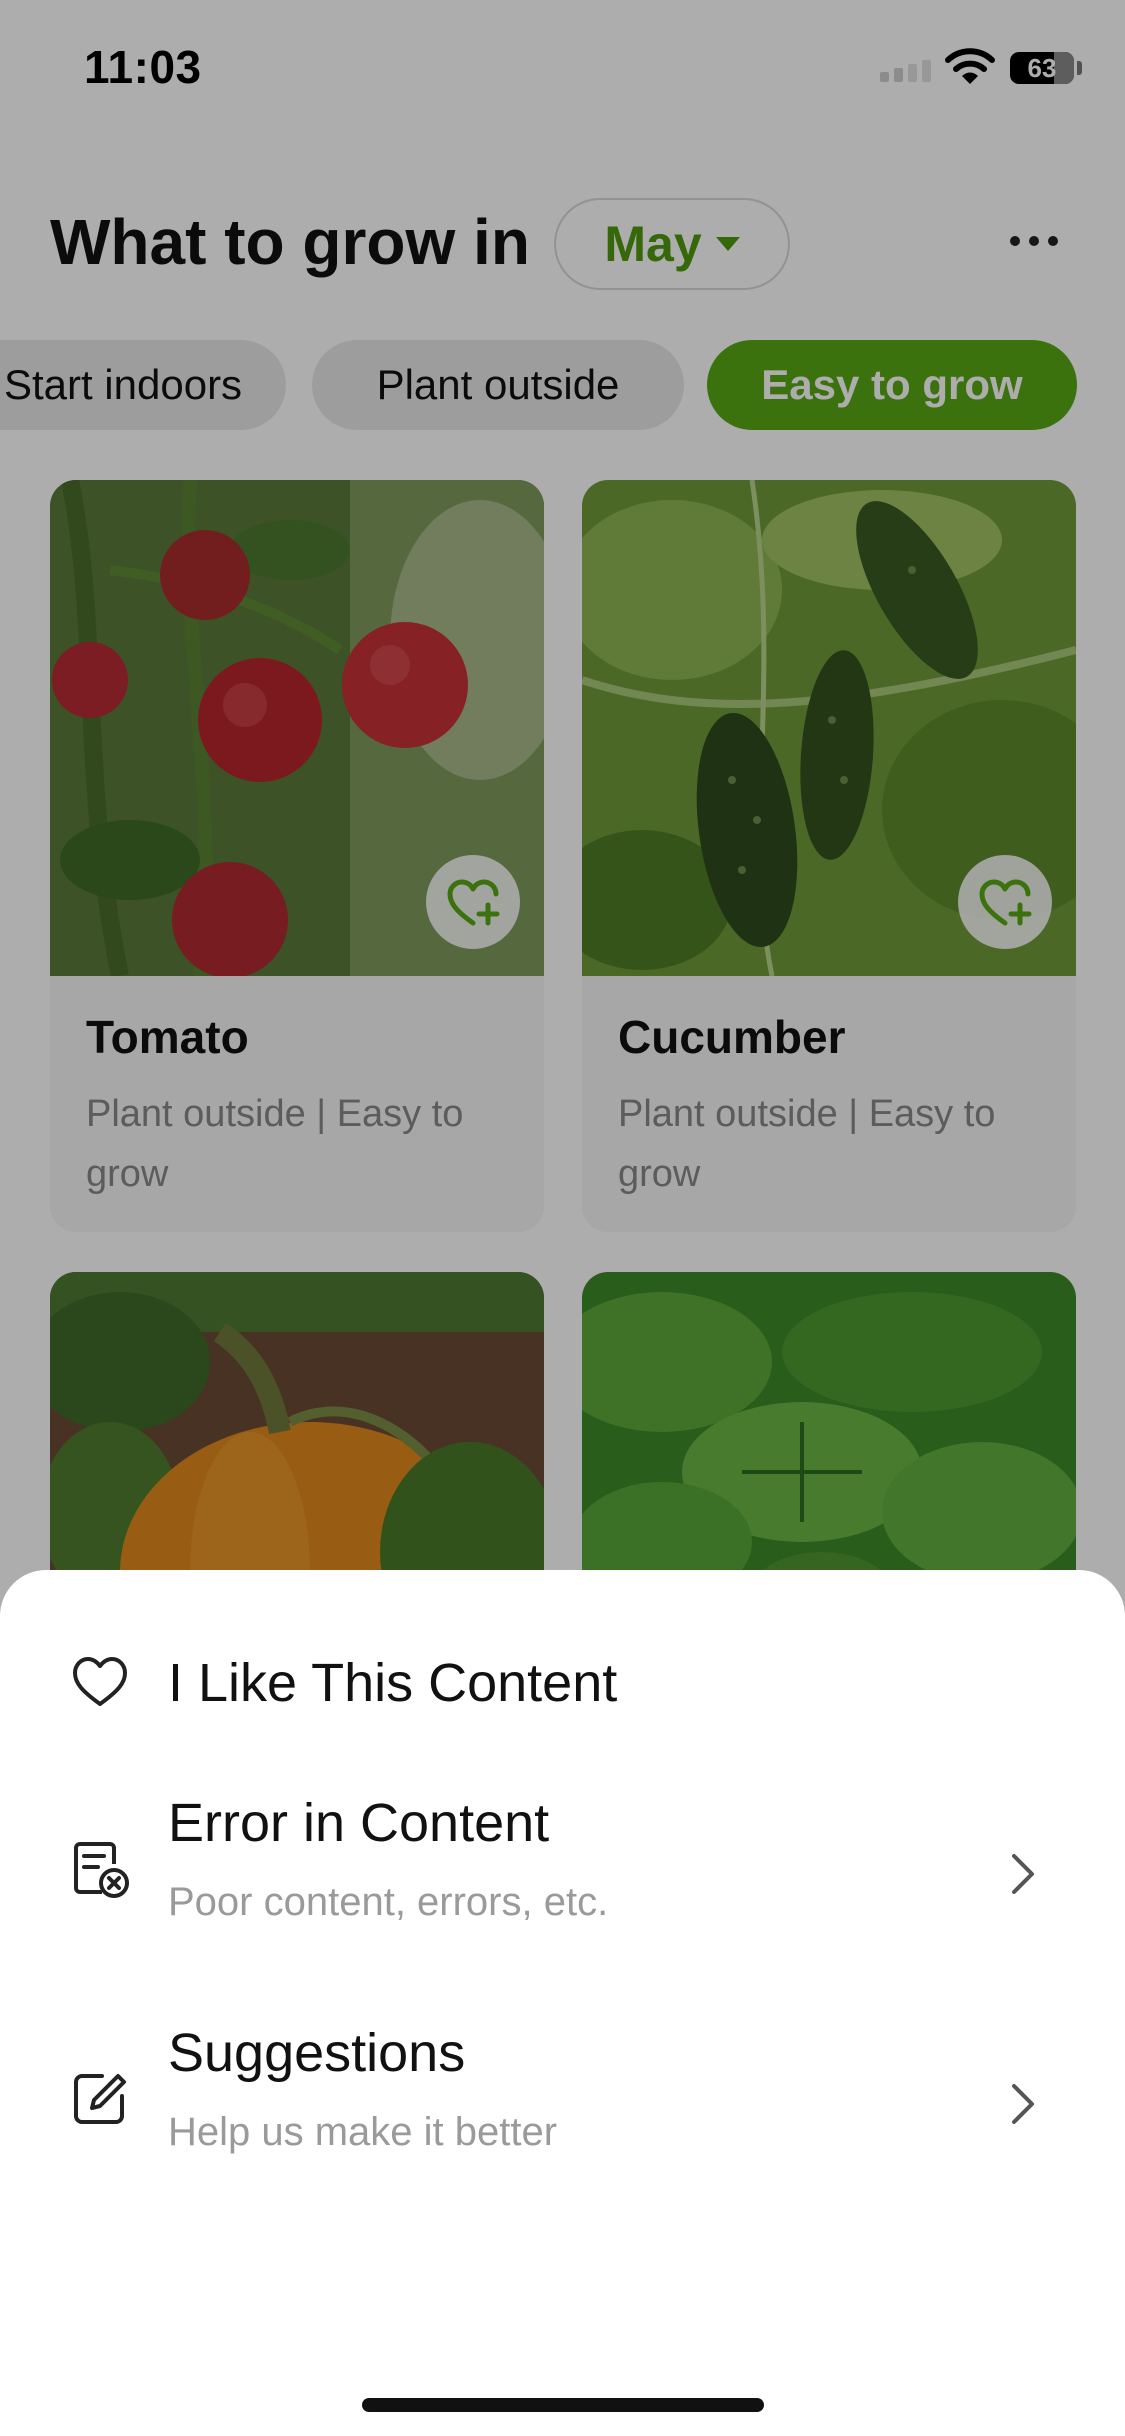  Describe the element at coordinates (359, 1823) in the screenshot. I see `error-in-content-title: Error in Content` at that location.